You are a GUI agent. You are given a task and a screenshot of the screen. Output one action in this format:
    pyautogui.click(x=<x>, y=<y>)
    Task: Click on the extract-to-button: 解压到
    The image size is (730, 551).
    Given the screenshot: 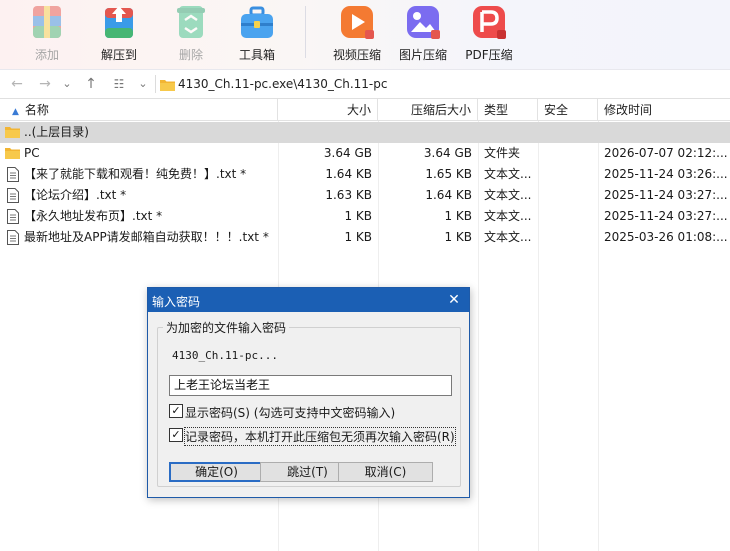 What is the action you would take?
    pyautogui.click(x=119, y=34)
    